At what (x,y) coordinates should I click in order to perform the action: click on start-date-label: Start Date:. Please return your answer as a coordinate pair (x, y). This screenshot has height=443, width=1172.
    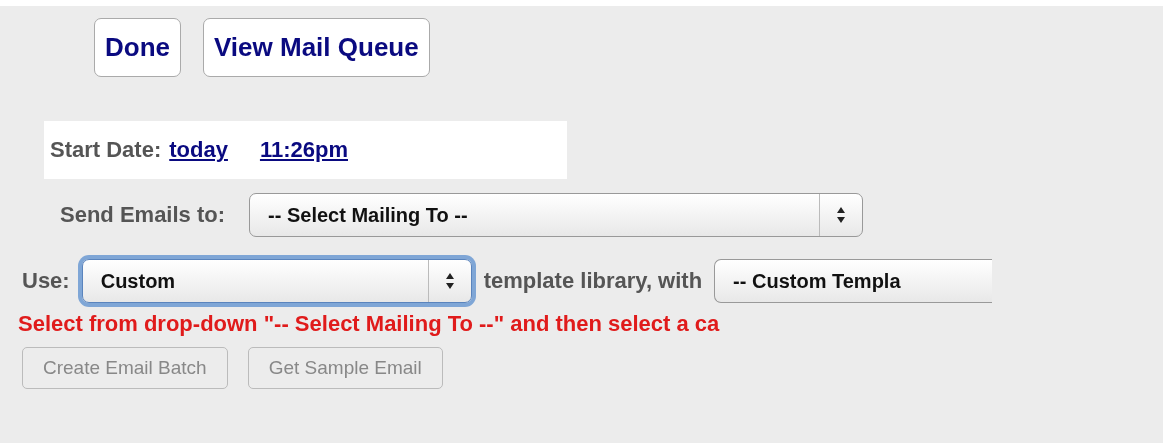
    Looking at the image, I should click on (106, 150).